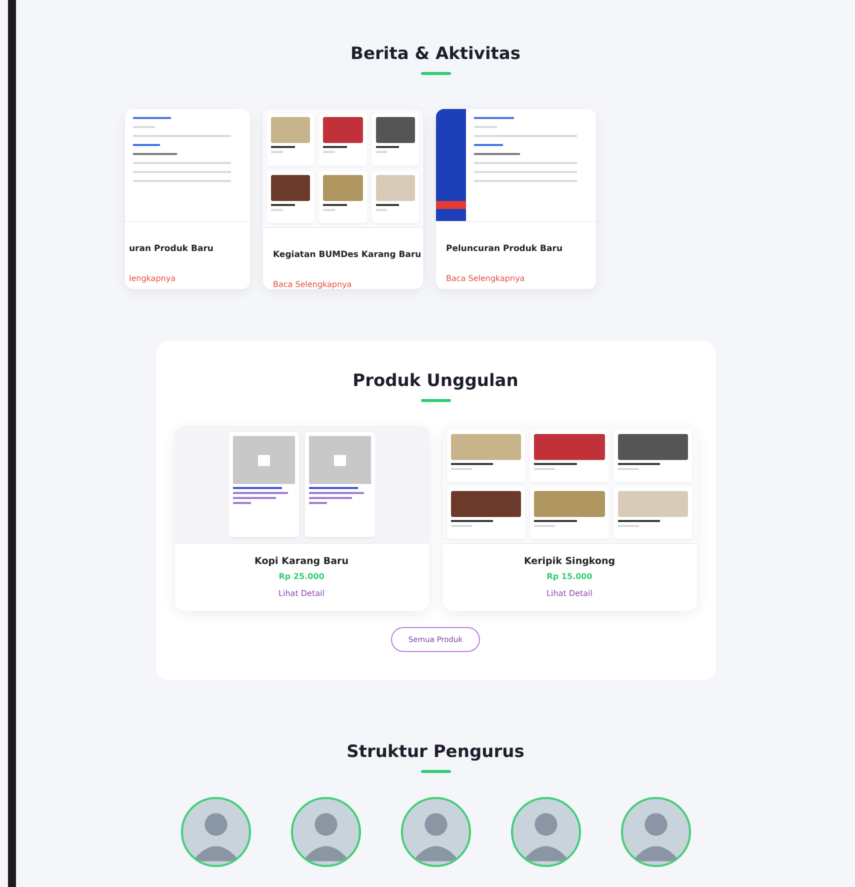 The height and width of the screenshot is (887, 855). Describe the element at coordinates (435, 752) in the screenshot. I see `section-title: Struktur Pengurus` at that location.